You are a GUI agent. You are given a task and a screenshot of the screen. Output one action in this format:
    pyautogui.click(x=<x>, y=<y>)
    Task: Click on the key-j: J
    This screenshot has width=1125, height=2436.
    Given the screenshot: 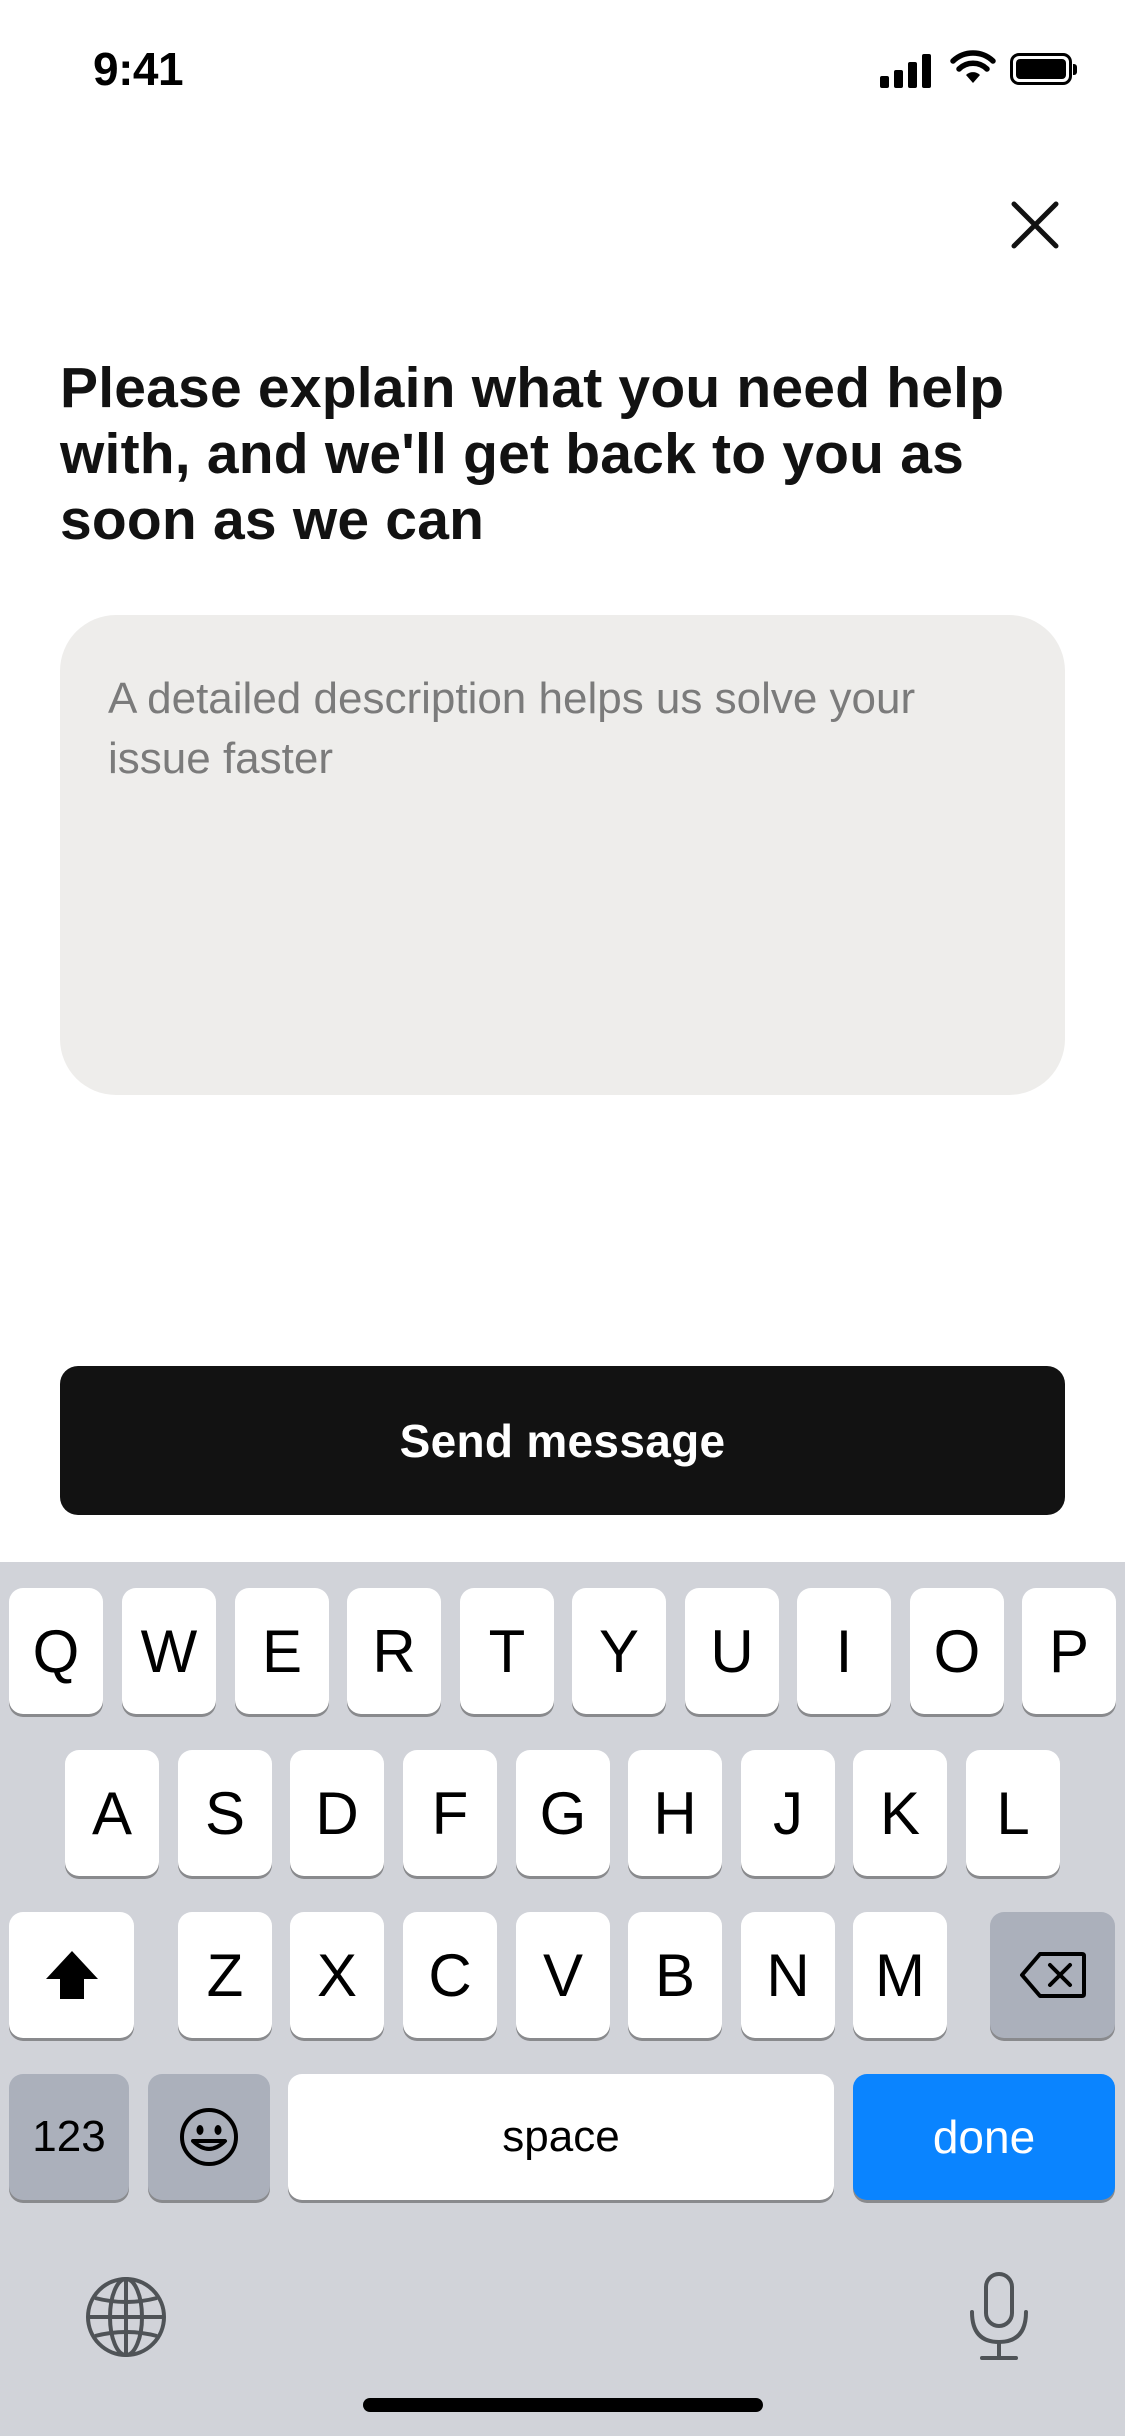 What is the action you would take?
    pyautogui.click(x=788, y=1813)
    